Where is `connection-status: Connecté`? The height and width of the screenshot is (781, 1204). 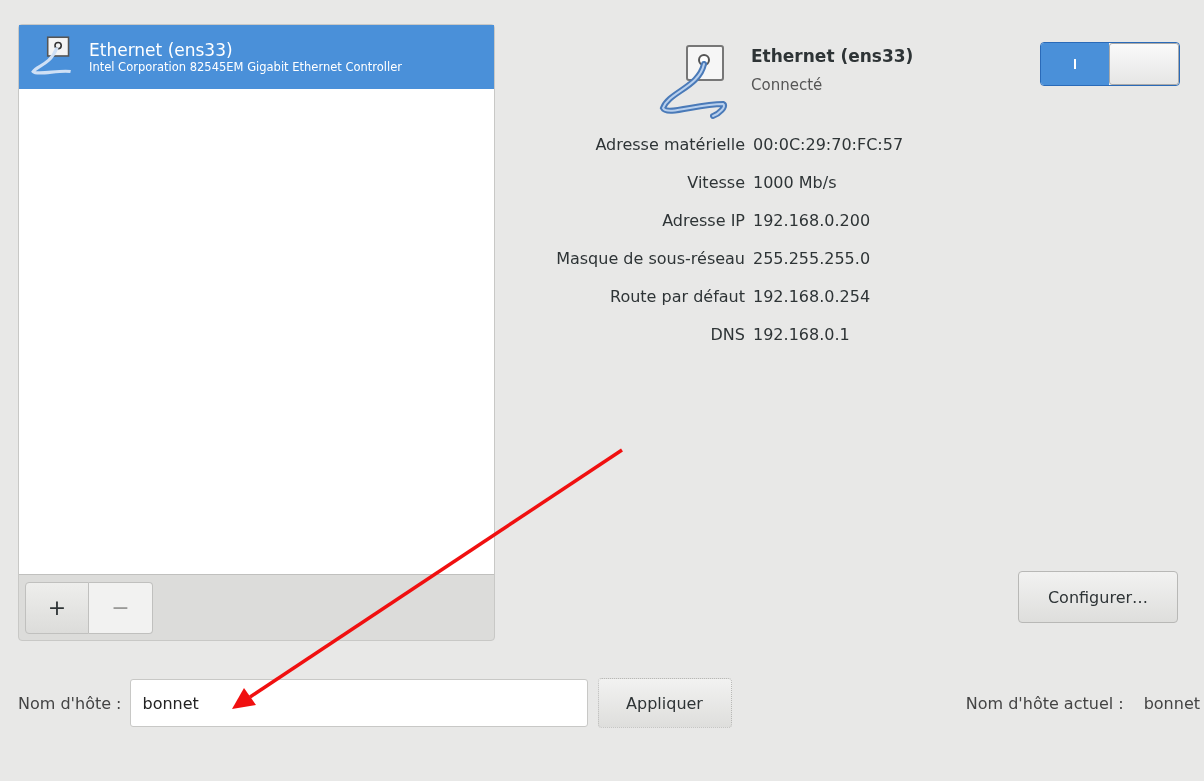
connection-status: Connecté is located at coordinates (787, 85).